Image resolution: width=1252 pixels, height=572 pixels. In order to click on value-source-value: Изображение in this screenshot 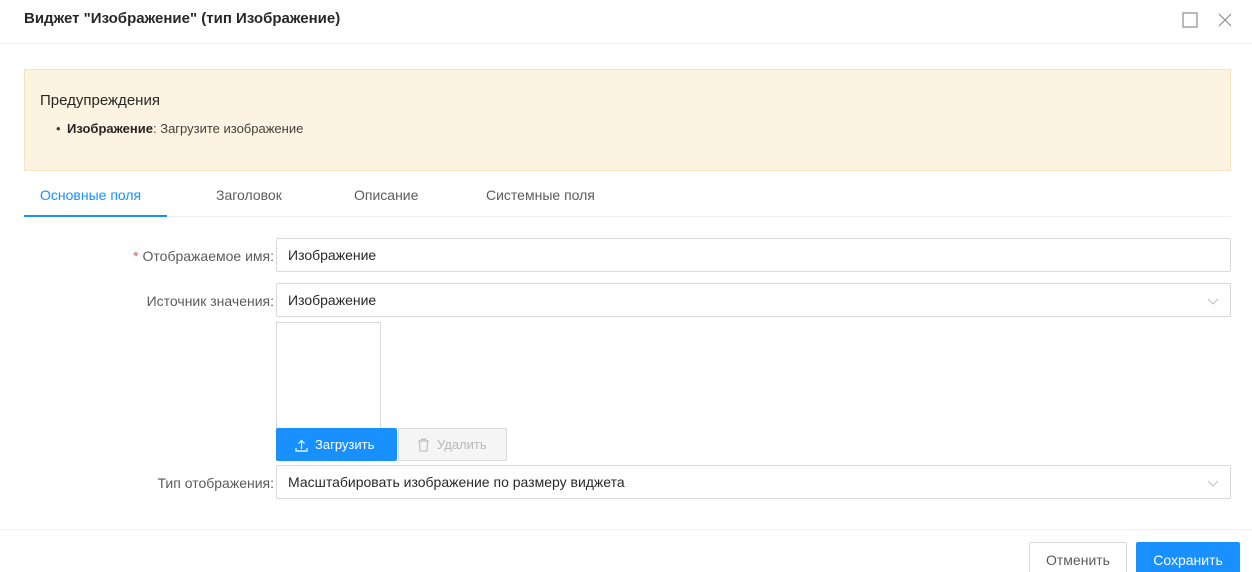, I will do `click(332, 300)`.